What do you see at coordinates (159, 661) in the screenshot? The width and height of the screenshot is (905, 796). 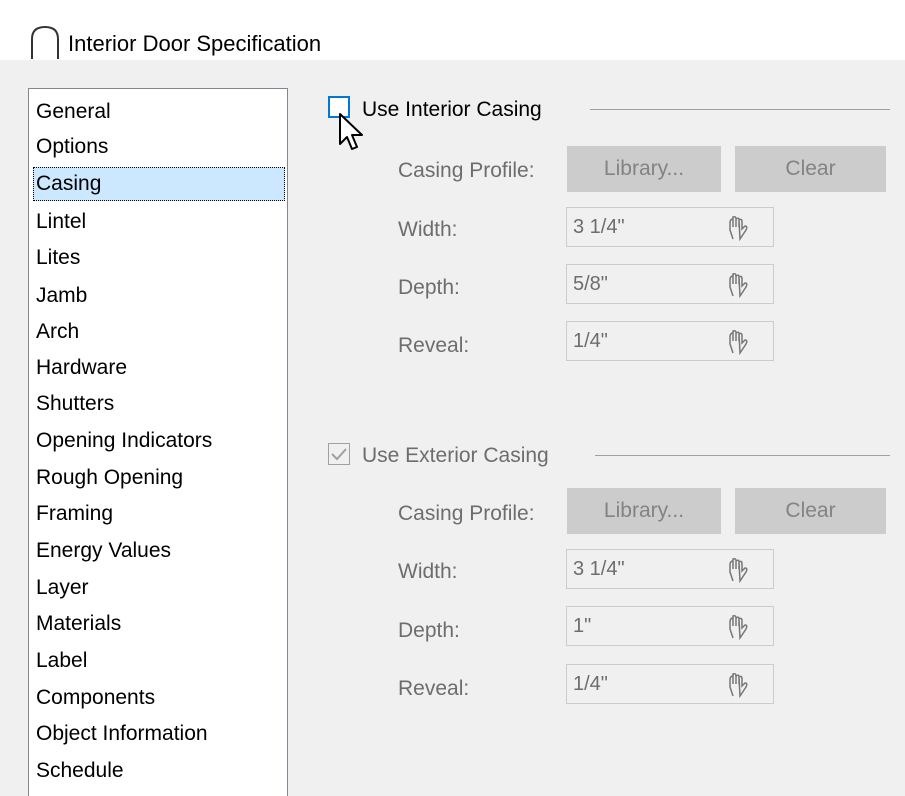 I see `sidebar-item-label: Label` at bounding box center [159, 661].